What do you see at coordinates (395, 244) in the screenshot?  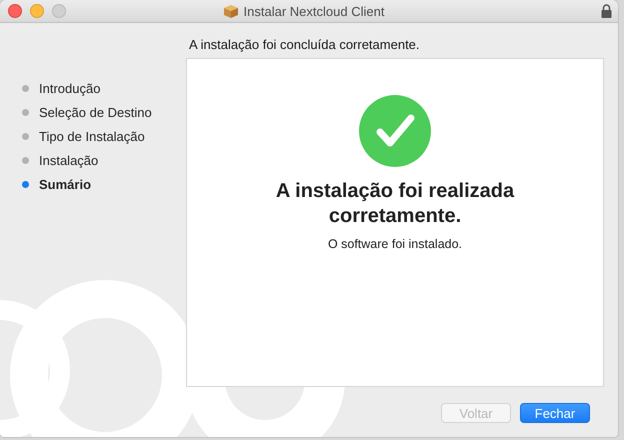 I see `result-message: O software foi instalado.` at bounding box center [395, 244].